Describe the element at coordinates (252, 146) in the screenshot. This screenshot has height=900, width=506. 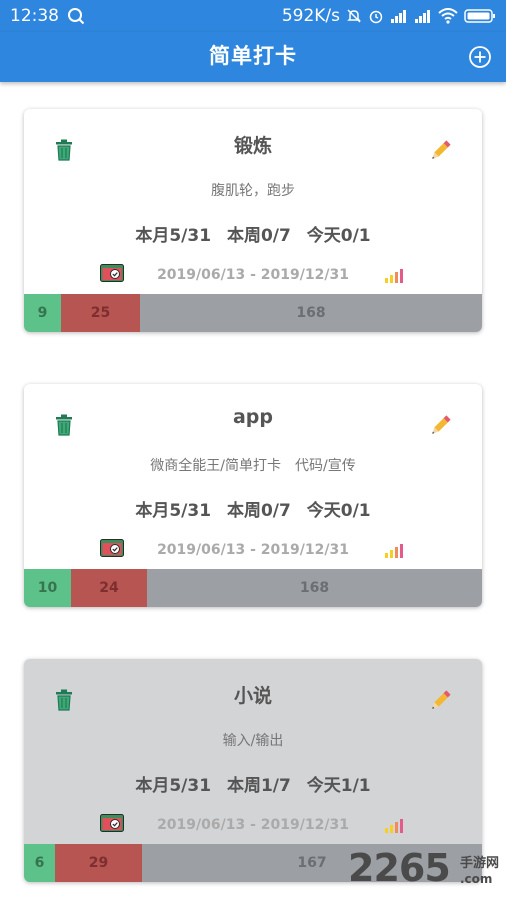
I see `habit-name: 锻炼` at that location.